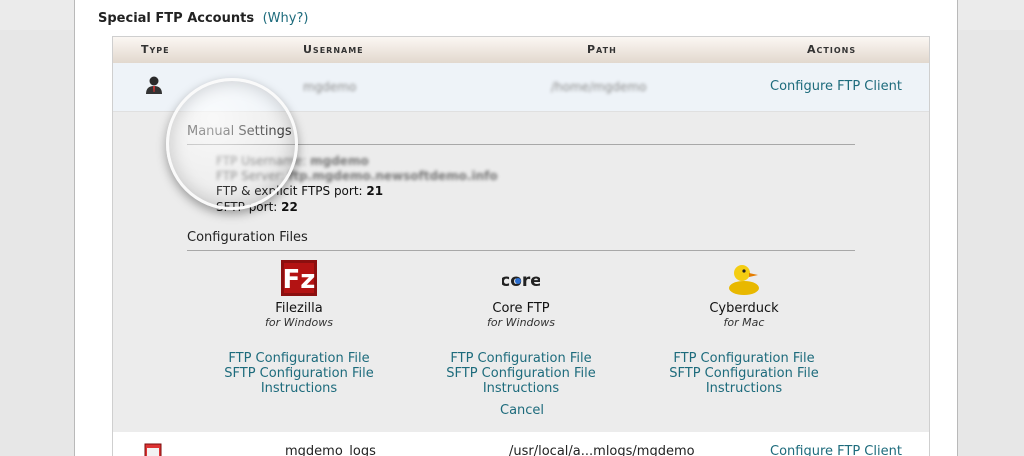 This screenshot has height=456, width=1024. What do you see at coordinates (744, 373) in the screenshot?
I see `cyberduck-sftp-config-link: SFTP Configuration File` at bounding box center [744, 373].